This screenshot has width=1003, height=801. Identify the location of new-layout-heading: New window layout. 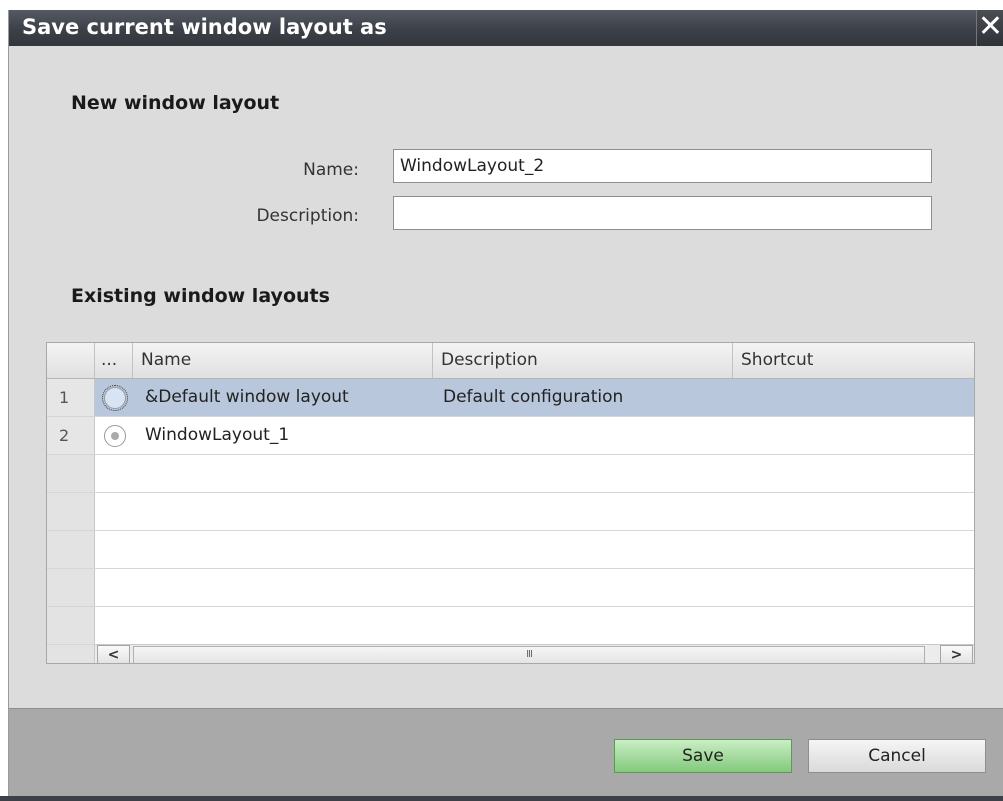
(175, 103).